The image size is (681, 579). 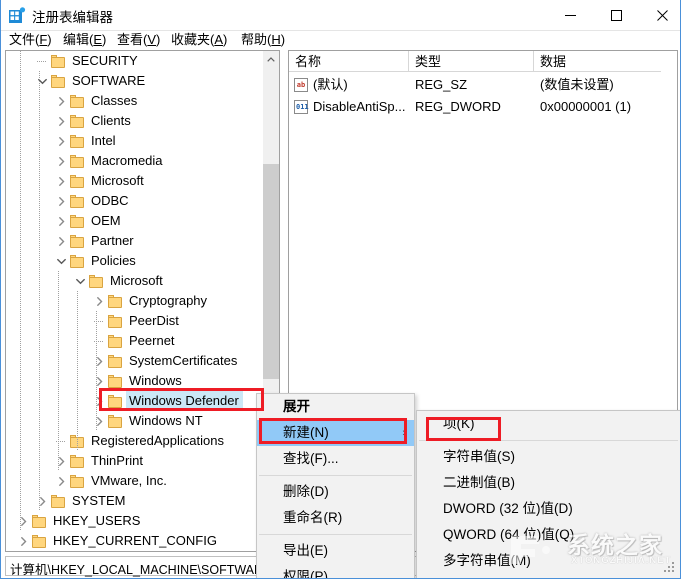 What do you see at coordinates (548, 509) in the screenshot?
I see `menu-item-DWORD32位值D: DWORD (32 位)值(D)` at bounding box center [548, 509].